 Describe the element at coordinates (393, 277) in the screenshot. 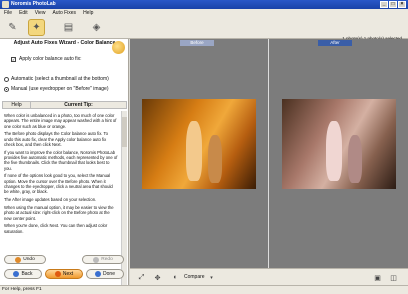

I see `split-view-icon: ◫` at that location.